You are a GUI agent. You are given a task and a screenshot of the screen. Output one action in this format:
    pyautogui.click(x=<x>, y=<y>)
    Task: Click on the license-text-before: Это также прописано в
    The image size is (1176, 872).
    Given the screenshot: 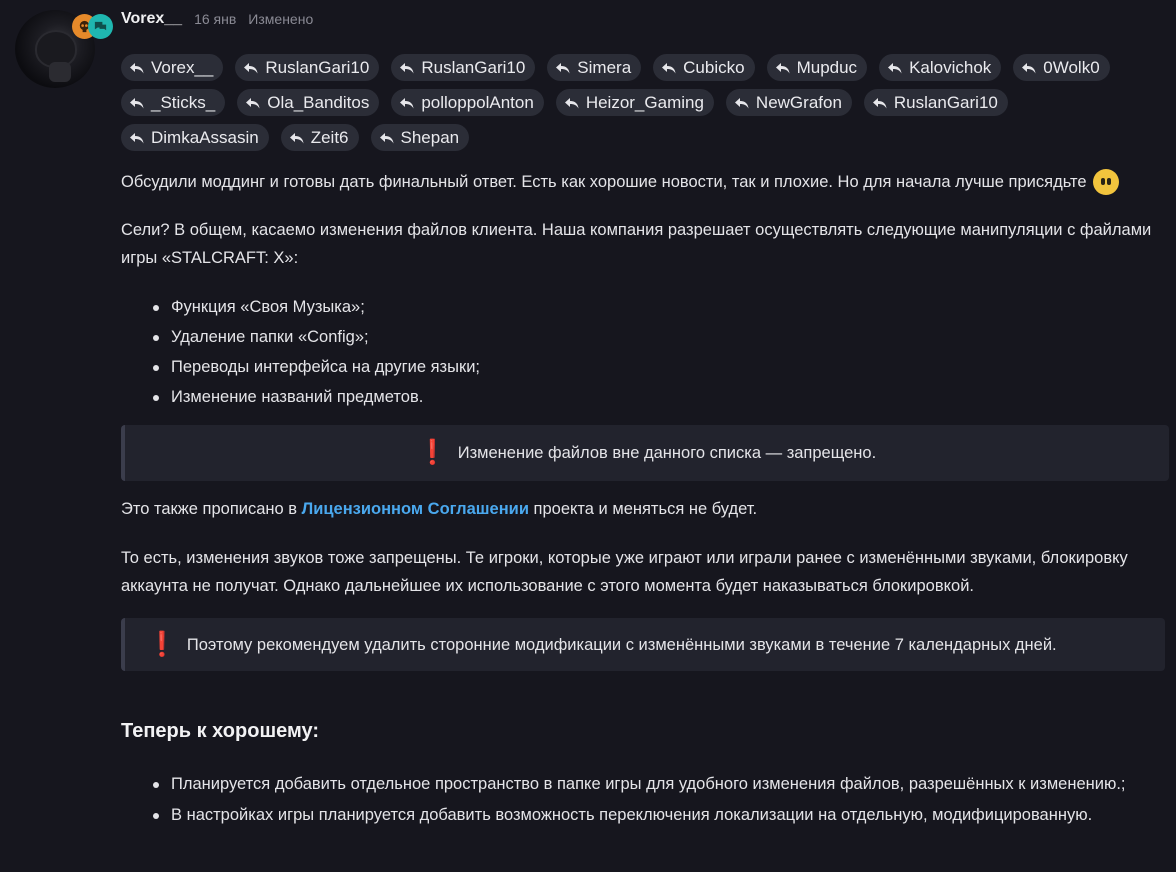 What is the action you would take?
    pyautogui.click(x=211, y=509)
    